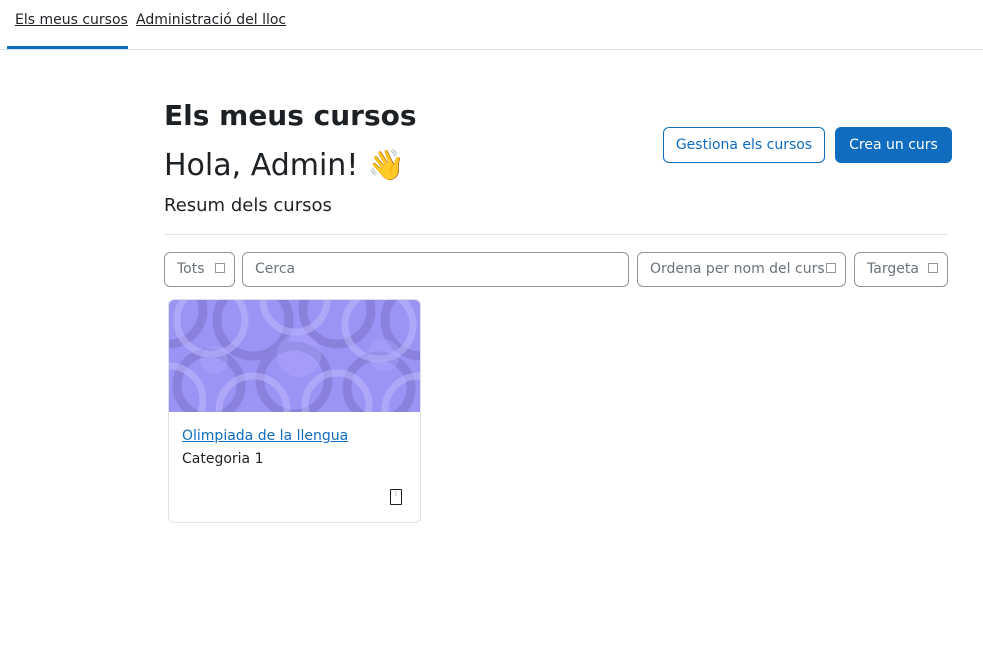 The height and width of the screenshot is (663, 983). What do you see at coordinates (435, 269) in the screenshot?
I see `search-input: Cerca` at bounding box center [435, 269].